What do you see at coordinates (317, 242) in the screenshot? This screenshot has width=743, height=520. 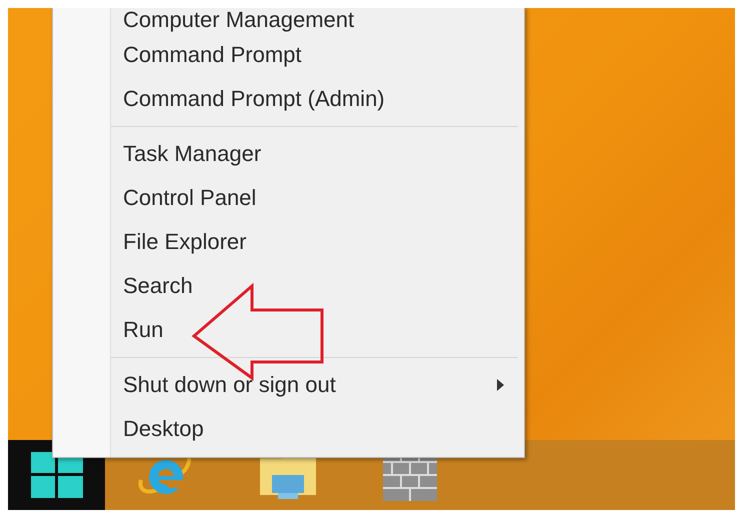 I see `menu-item: File Explorer` at bounding box center [317, 242].